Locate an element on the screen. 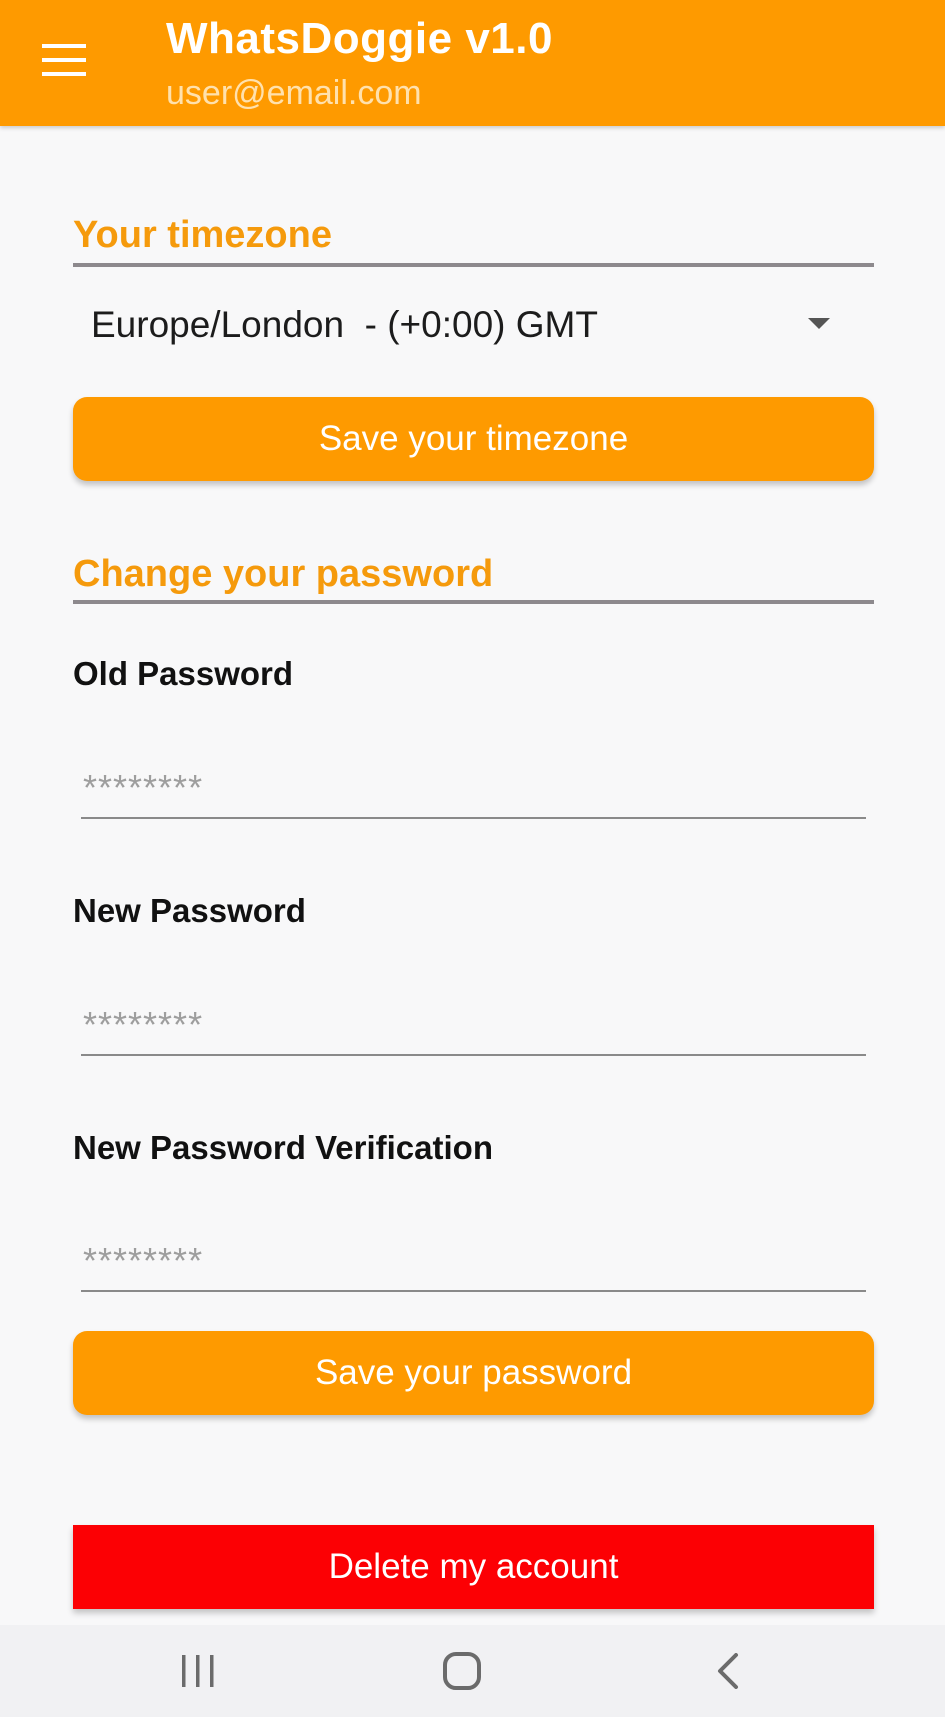 This screenshot has width=945, height=1717. recent-apps-icon is located at coordinates (198, 1671).